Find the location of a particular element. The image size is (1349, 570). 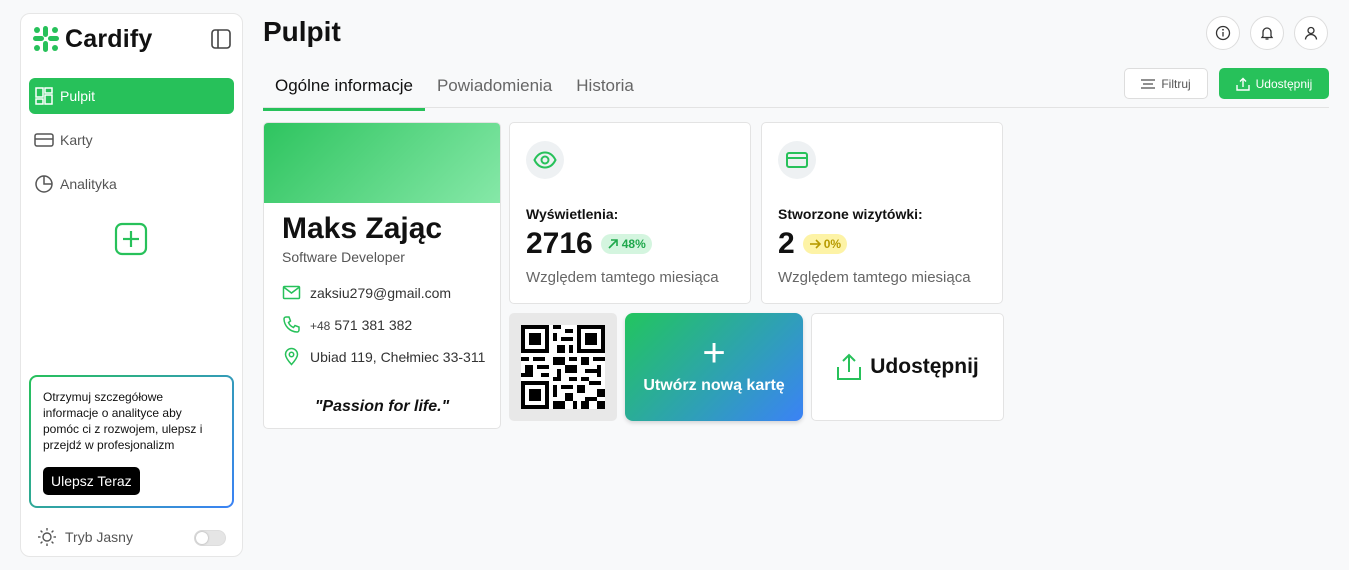

share-tile-button: Udostępnij is located at coordinates (907, 367).